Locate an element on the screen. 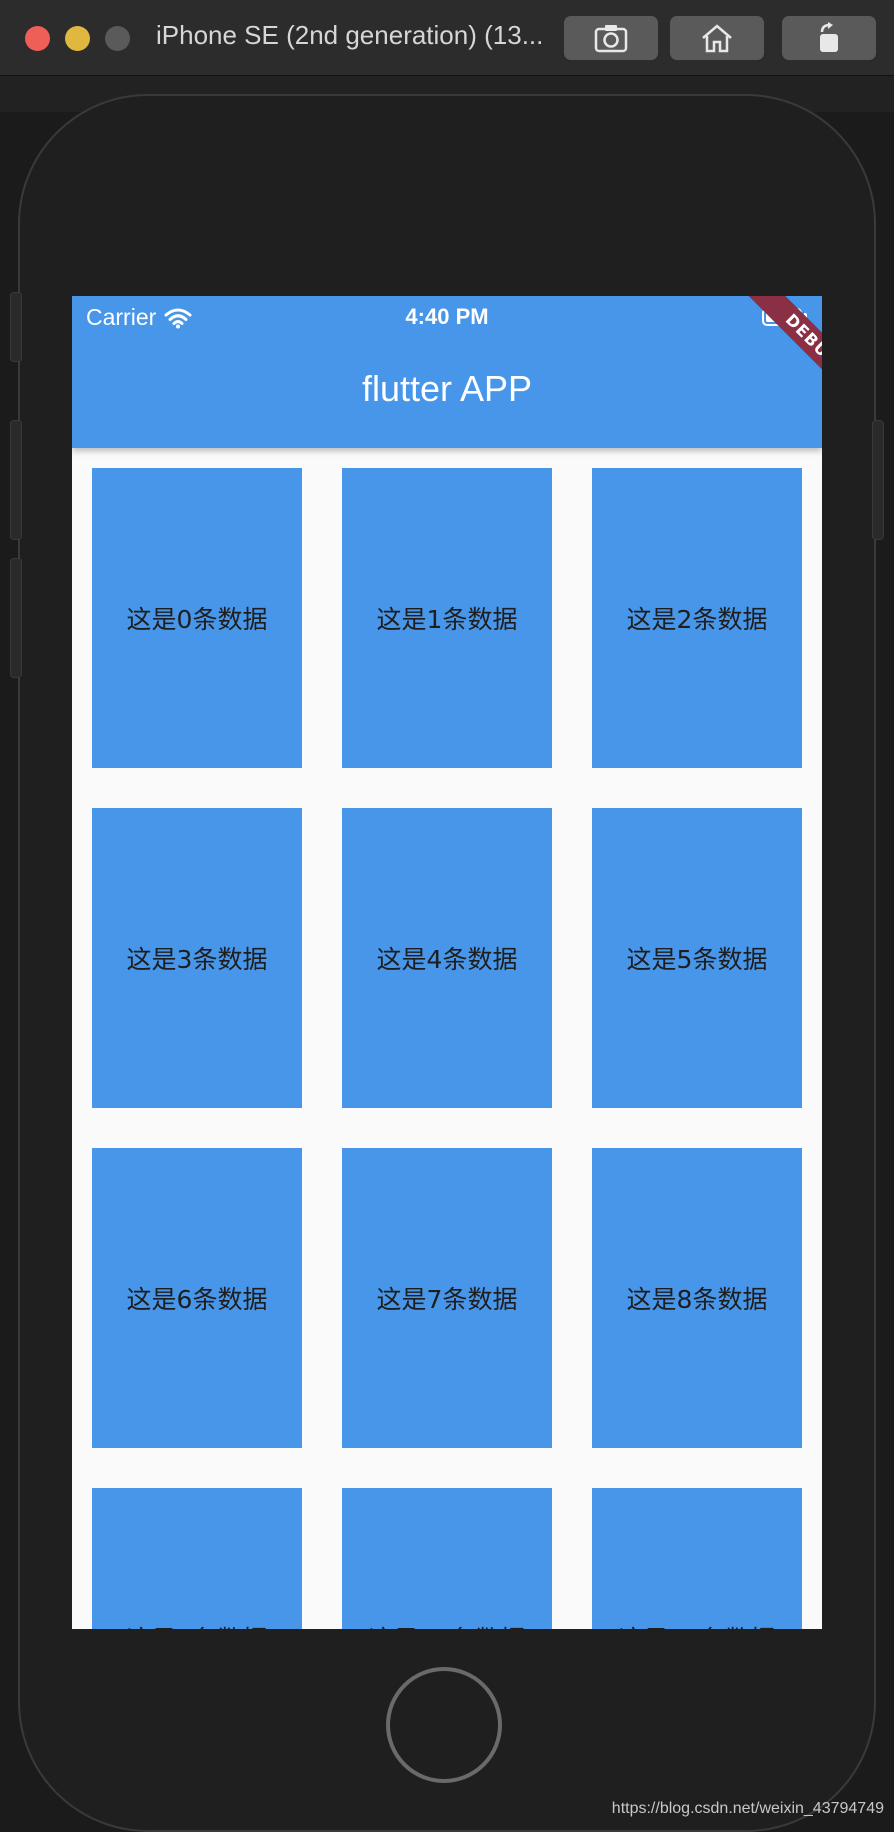  home-icon is located at coordinates (717, 38).